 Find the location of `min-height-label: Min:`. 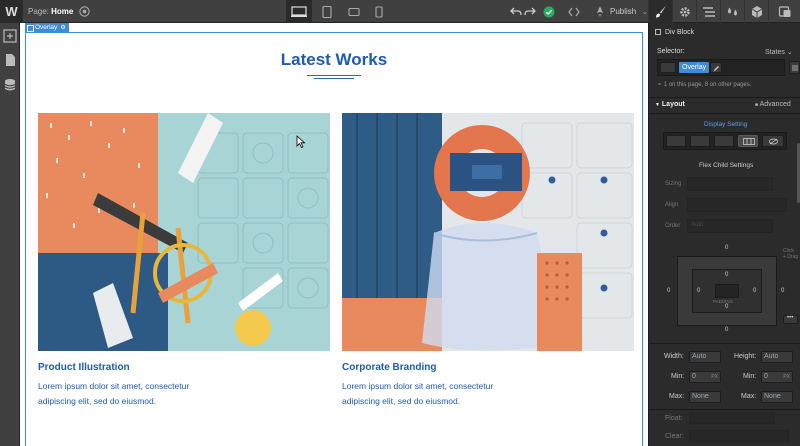

min-height-label: Min: is located at coordinates (750, 376).